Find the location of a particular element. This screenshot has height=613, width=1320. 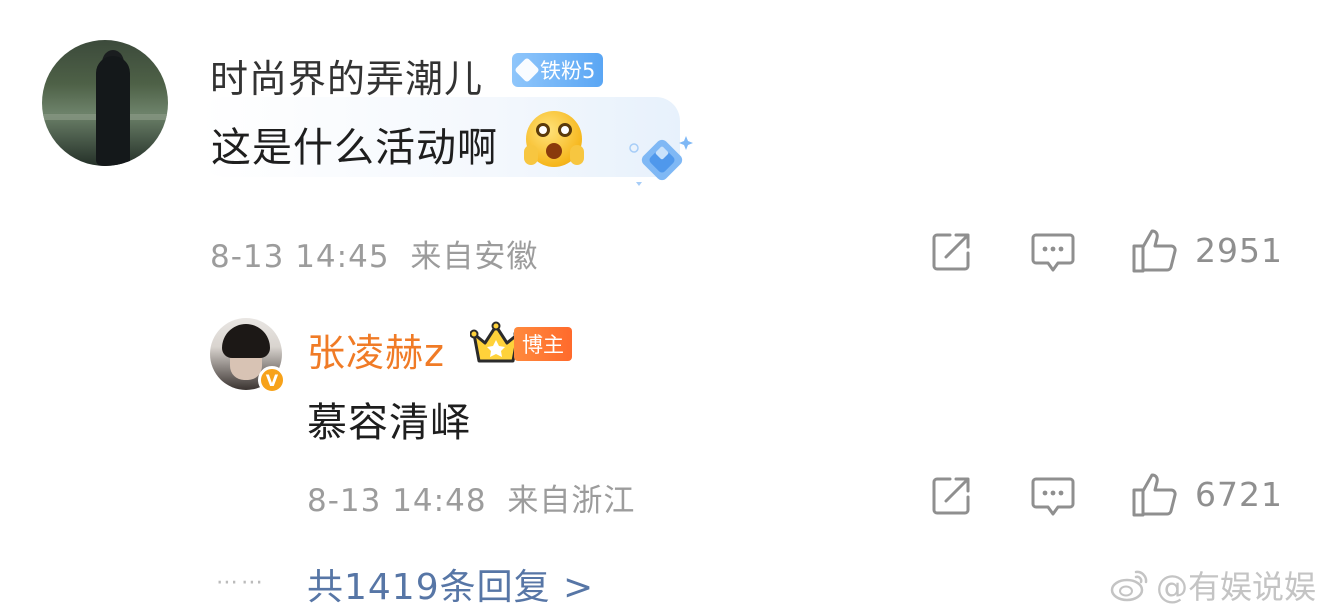

blogger-badge: 博主 is located at coordinates (543, 344).